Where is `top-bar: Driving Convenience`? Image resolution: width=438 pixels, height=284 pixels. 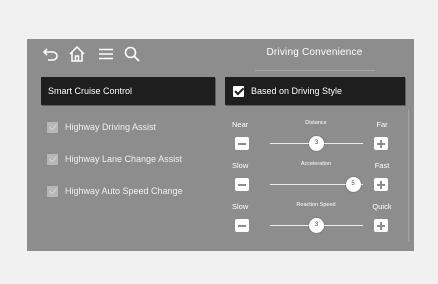 top-bar: Driving Convenience is located at coordinates (220, 55).